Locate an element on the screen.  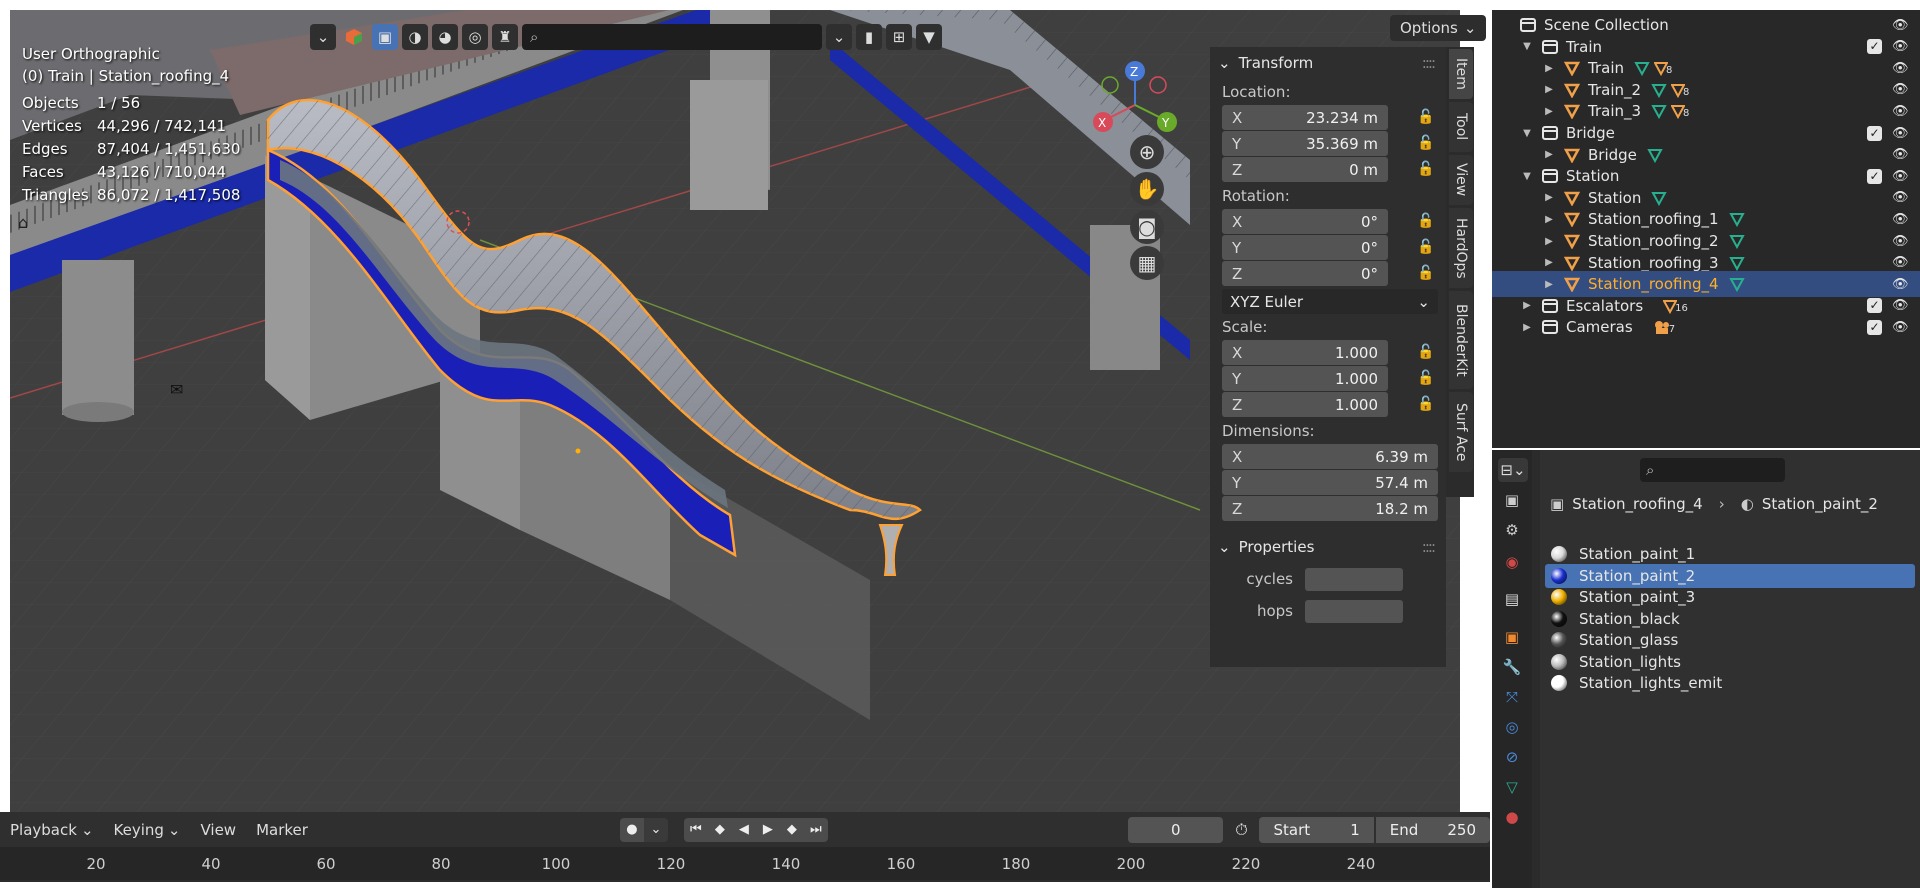
physics-icon: ◎ is located at coordinates (1512, 727).